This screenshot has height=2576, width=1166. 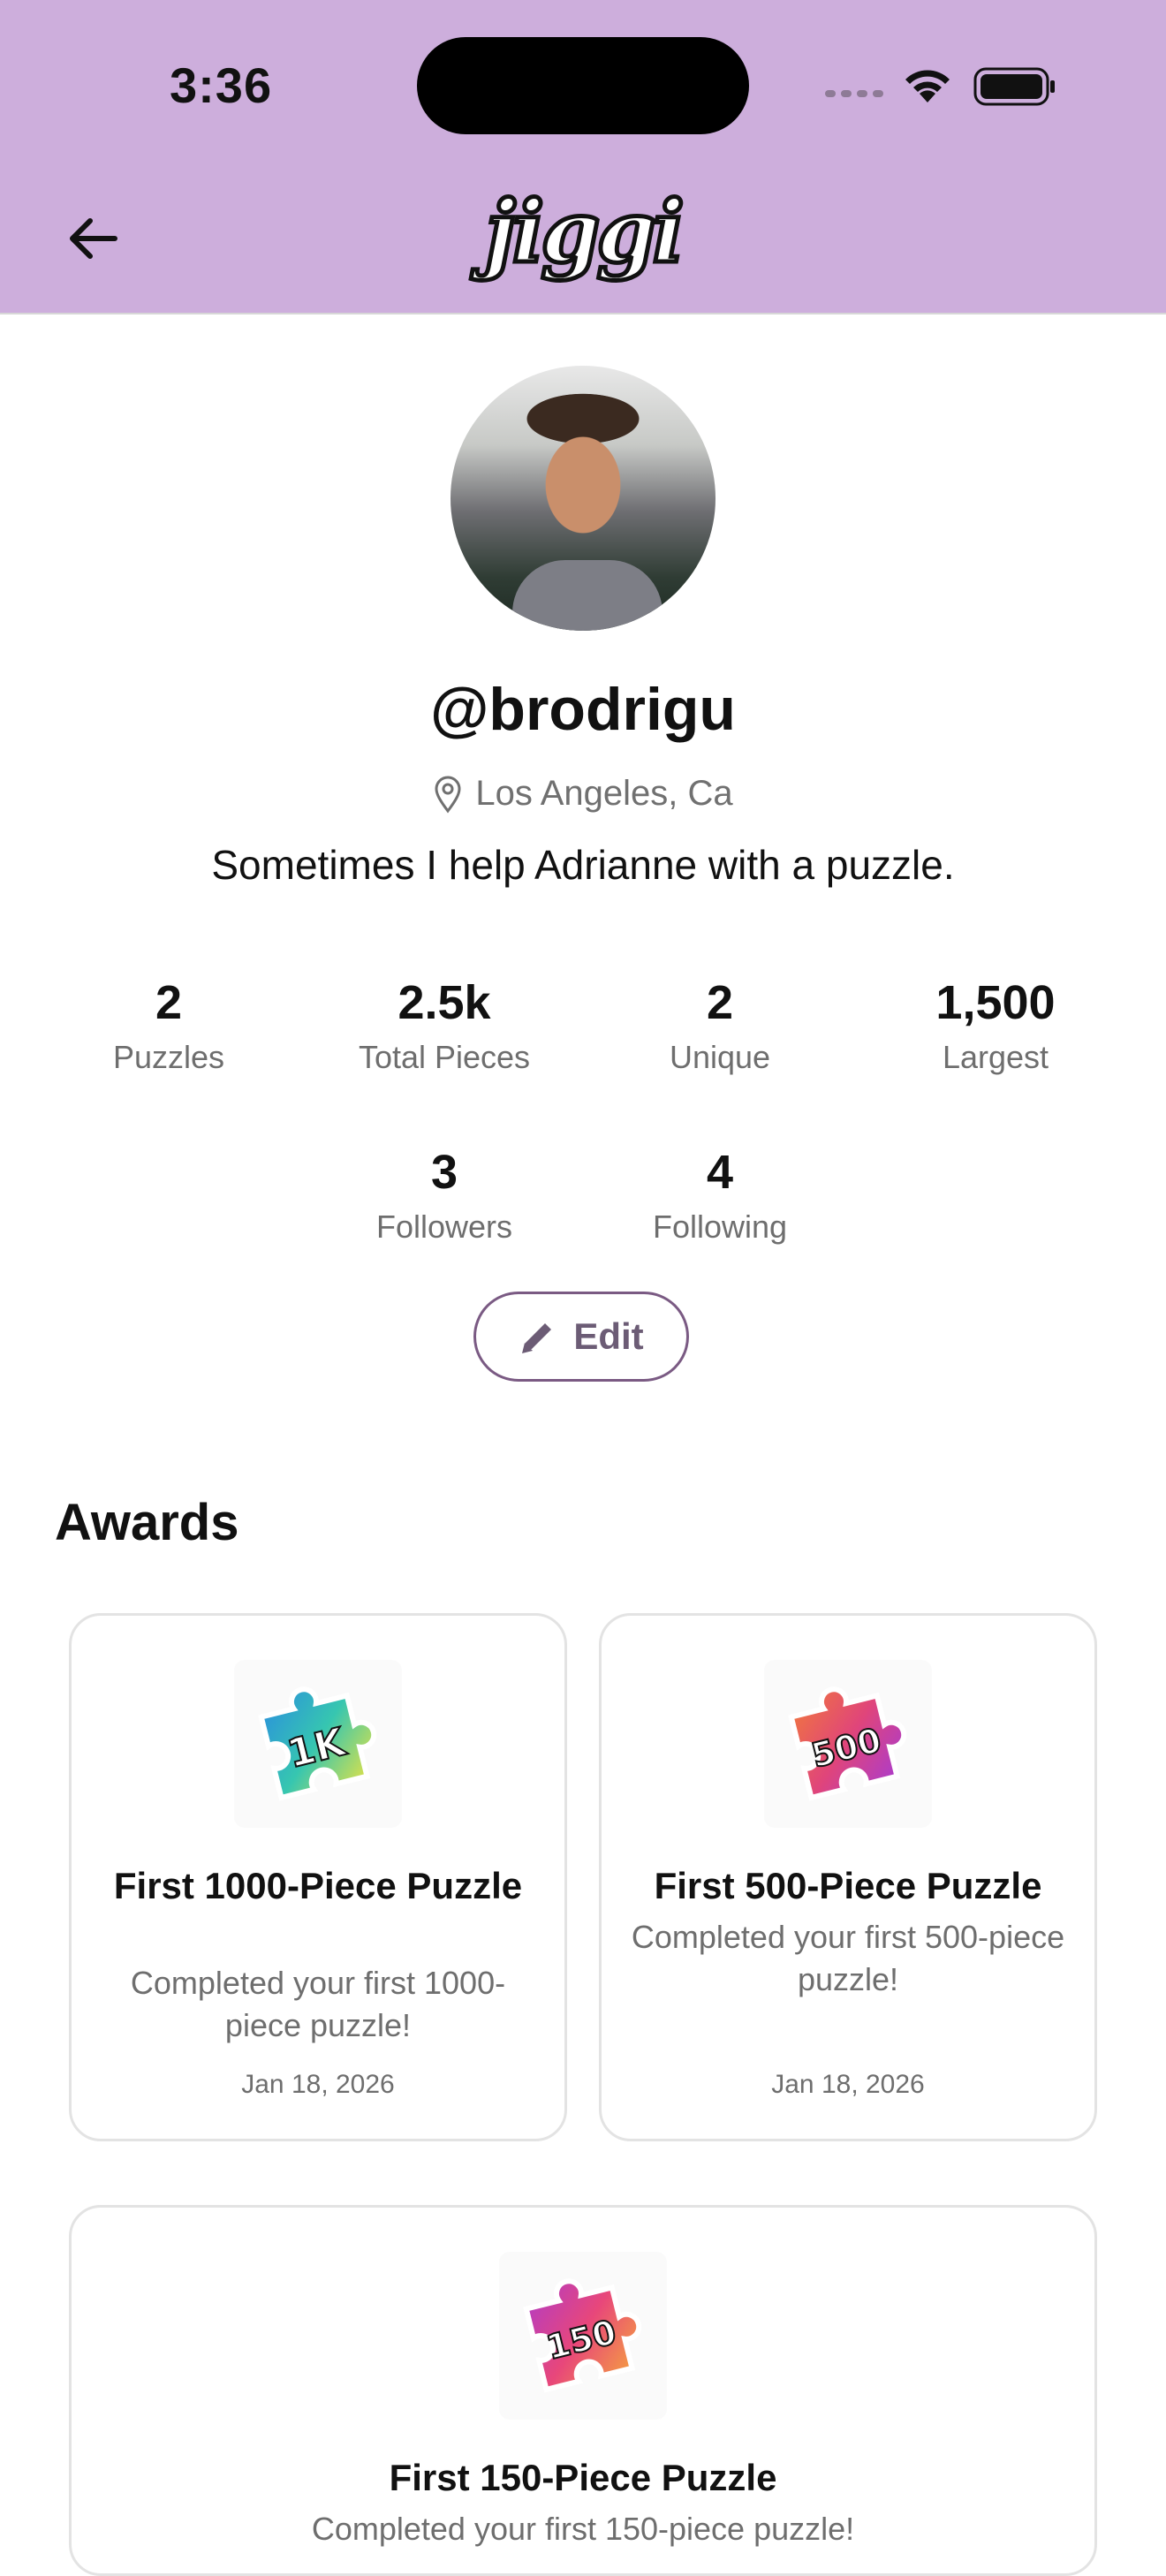 What do you see at coordinates (583, 2477) in the screenshot?
I see `award-title: First 150-Piece Puzzle` at bounding box center [583, 2477].